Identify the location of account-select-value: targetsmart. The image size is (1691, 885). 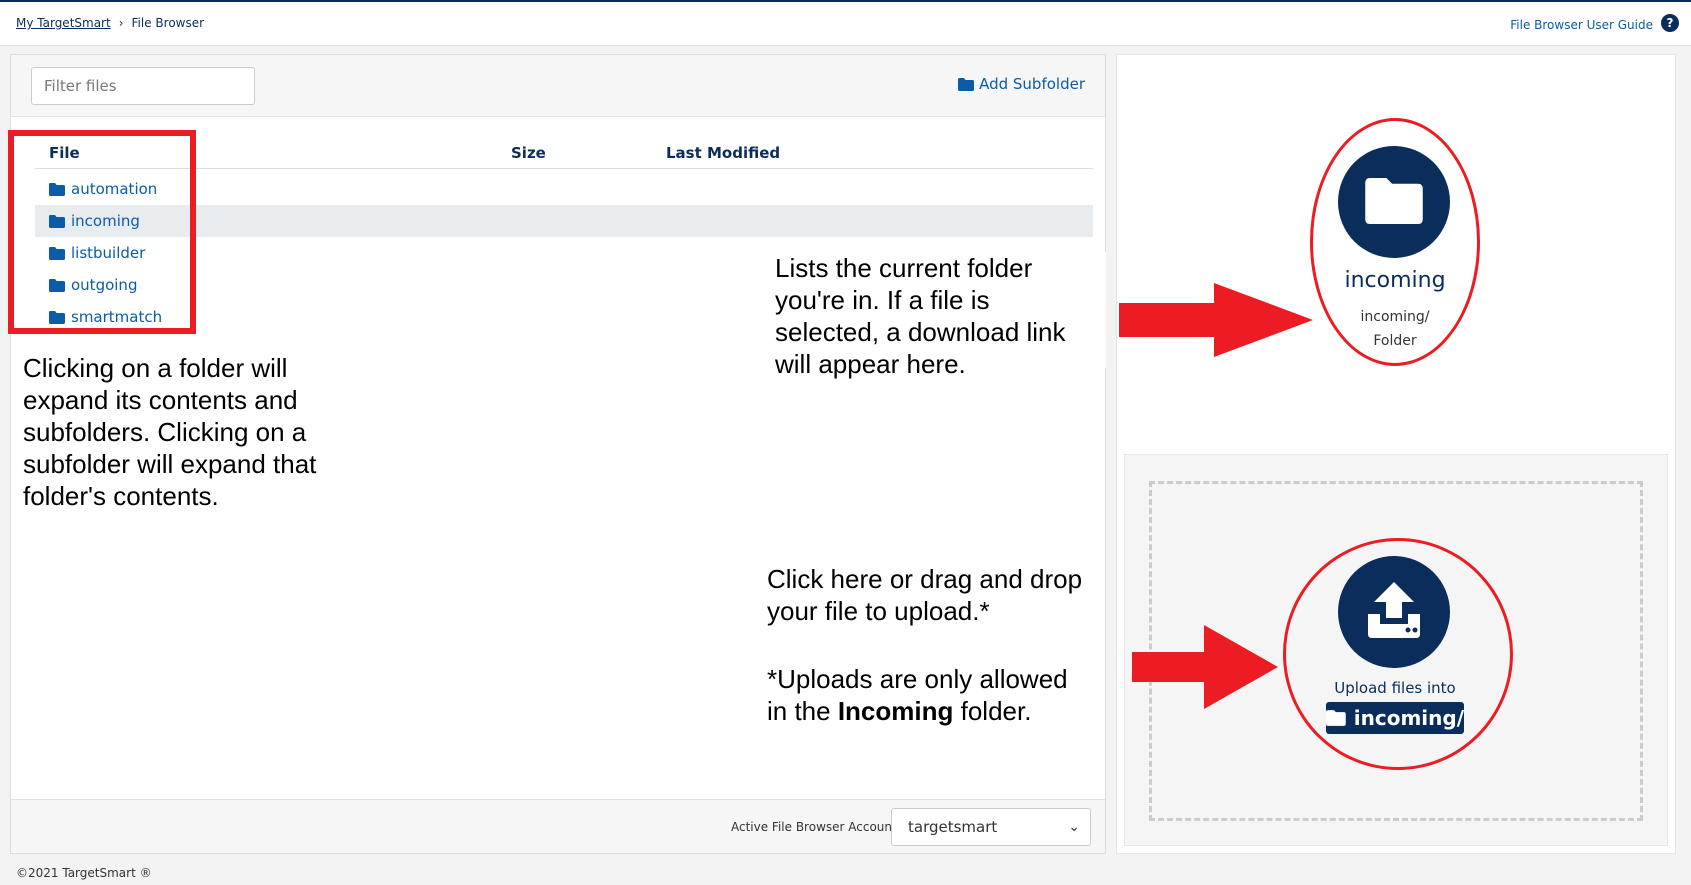
(953, 827).